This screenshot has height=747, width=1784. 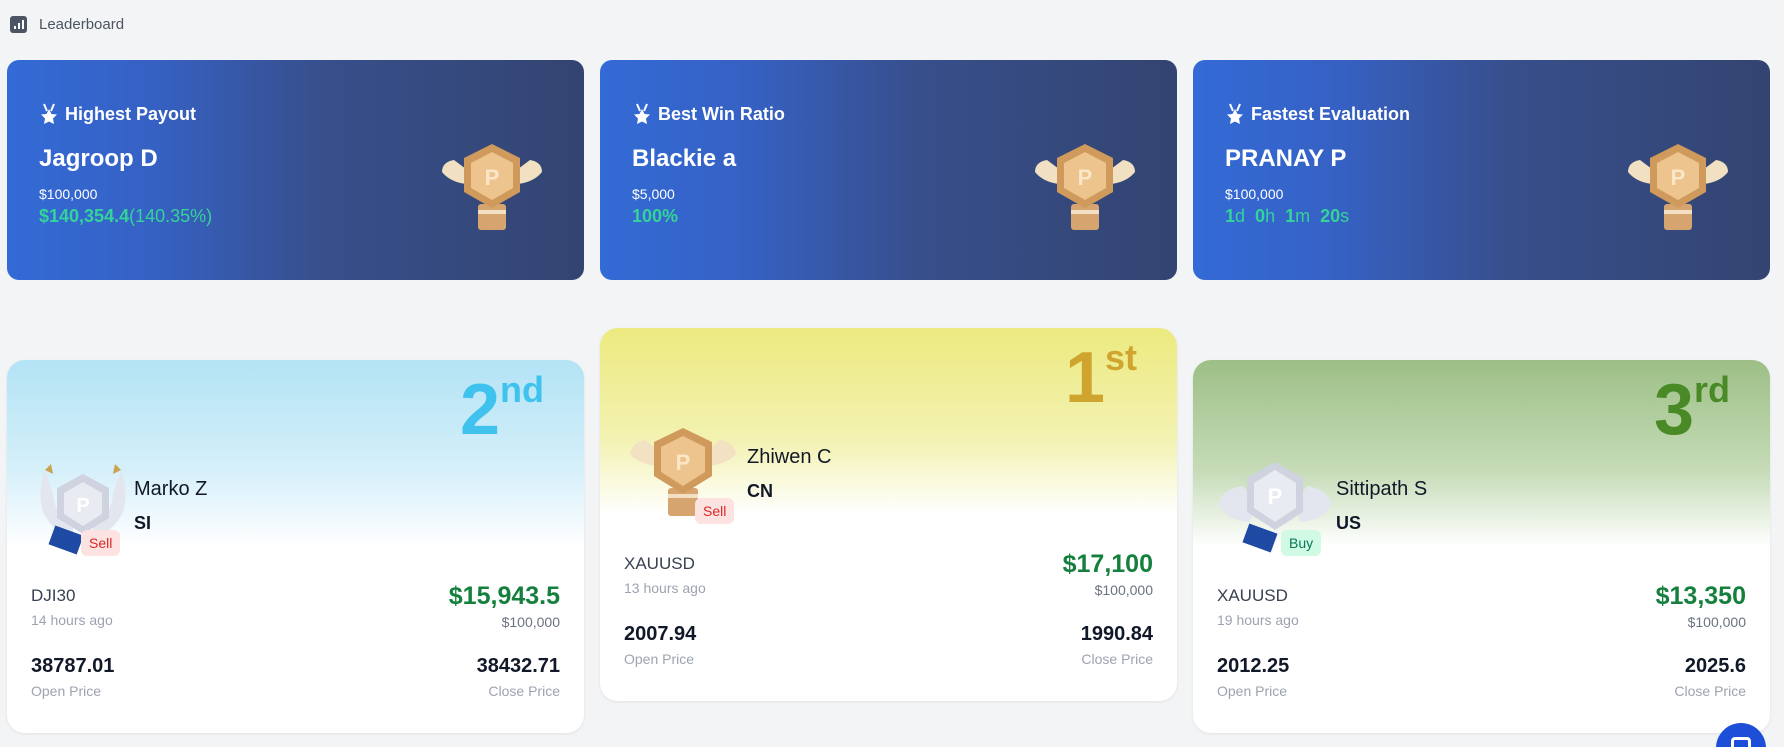 What do you see at coordinates (1382, 489) in the screenshot?
I see `trader-name: Sittipath S` at bounding box center [1382, 489].